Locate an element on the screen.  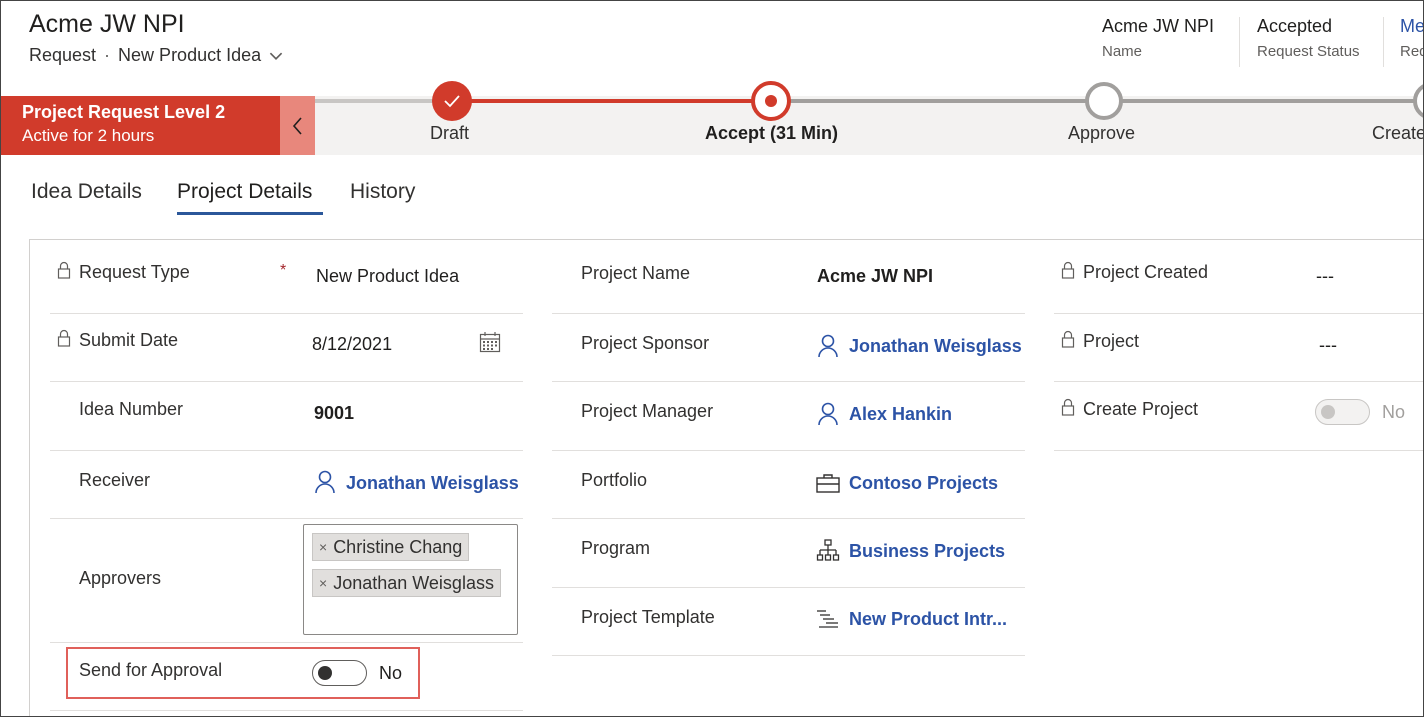
header-status-value: Accepted is located at coordinates (1295, 26).